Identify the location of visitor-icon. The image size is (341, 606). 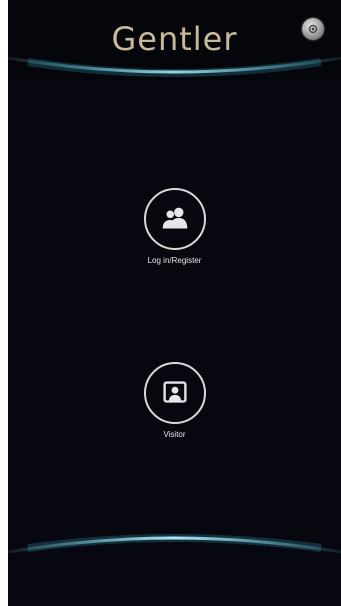
(174, 392).